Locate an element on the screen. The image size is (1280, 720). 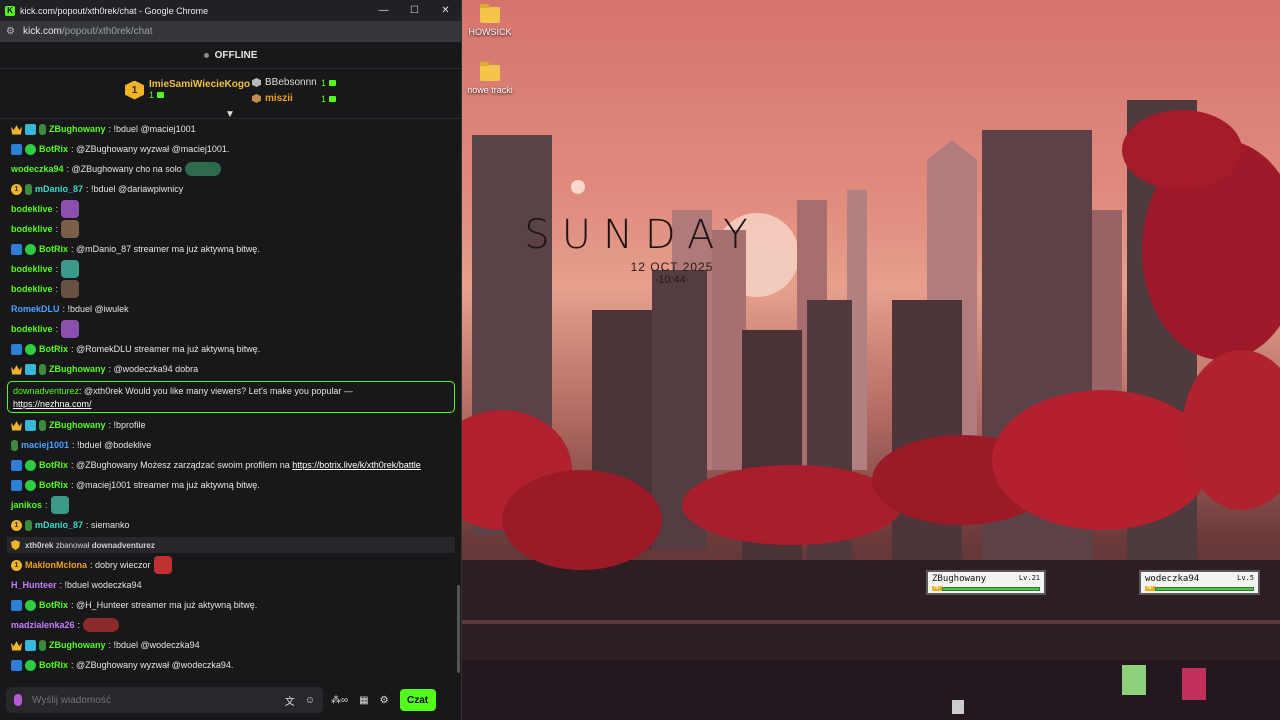
desktop-icon-howsick: HOWSICK is located at coordinates (491, 20).